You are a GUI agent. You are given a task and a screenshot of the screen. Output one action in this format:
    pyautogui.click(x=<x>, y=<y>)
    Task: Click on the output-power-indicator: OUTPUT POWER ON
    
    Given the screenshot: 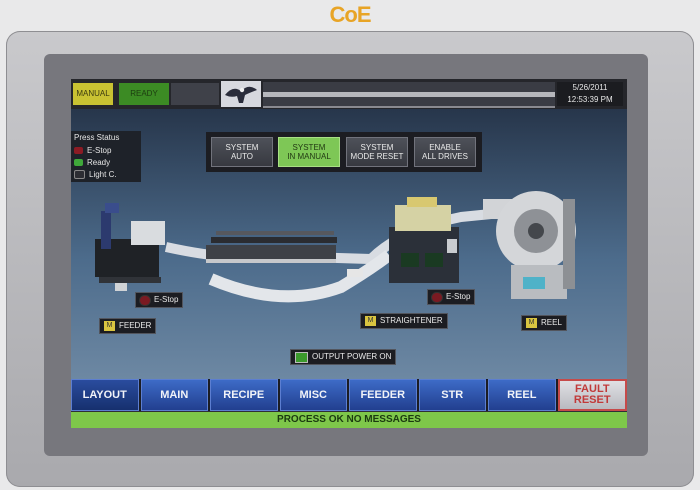 What is the action you would take?
    pyautogui.click(x=343, y=357)
    